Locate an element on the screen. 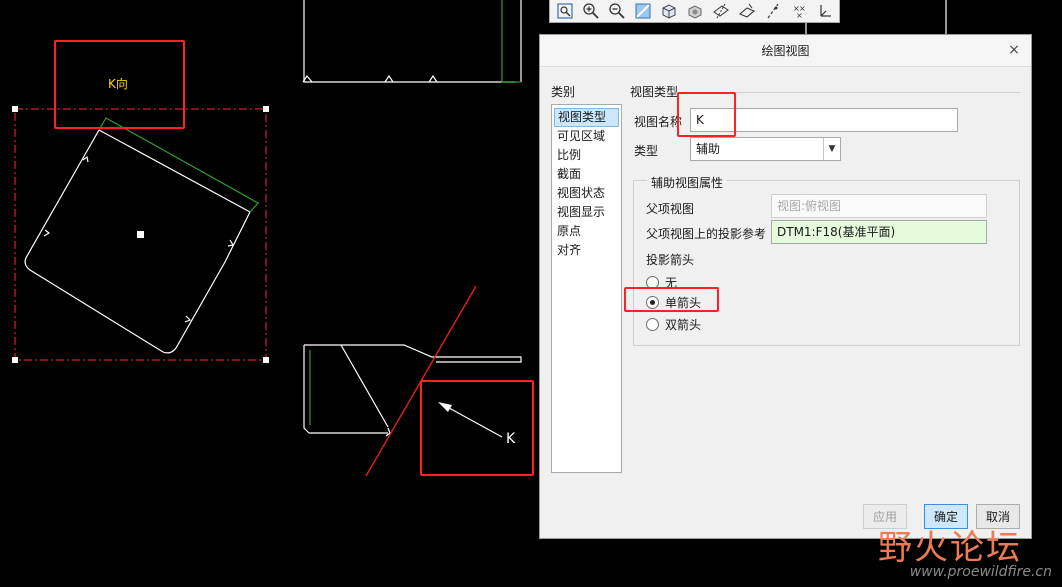  category-section: 截面 is located at coordinates (586, 174).